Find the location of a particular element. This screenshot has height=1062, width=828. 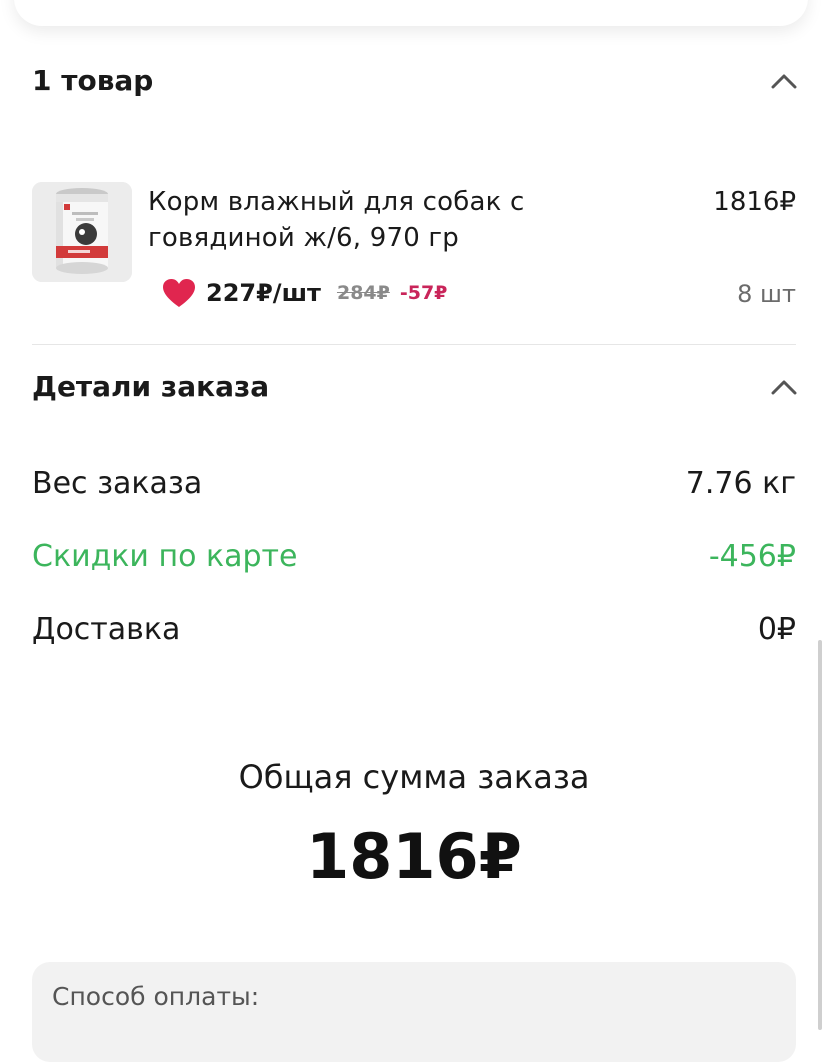

card-discount-value: -456₽ is located at coordinates (752, 556).